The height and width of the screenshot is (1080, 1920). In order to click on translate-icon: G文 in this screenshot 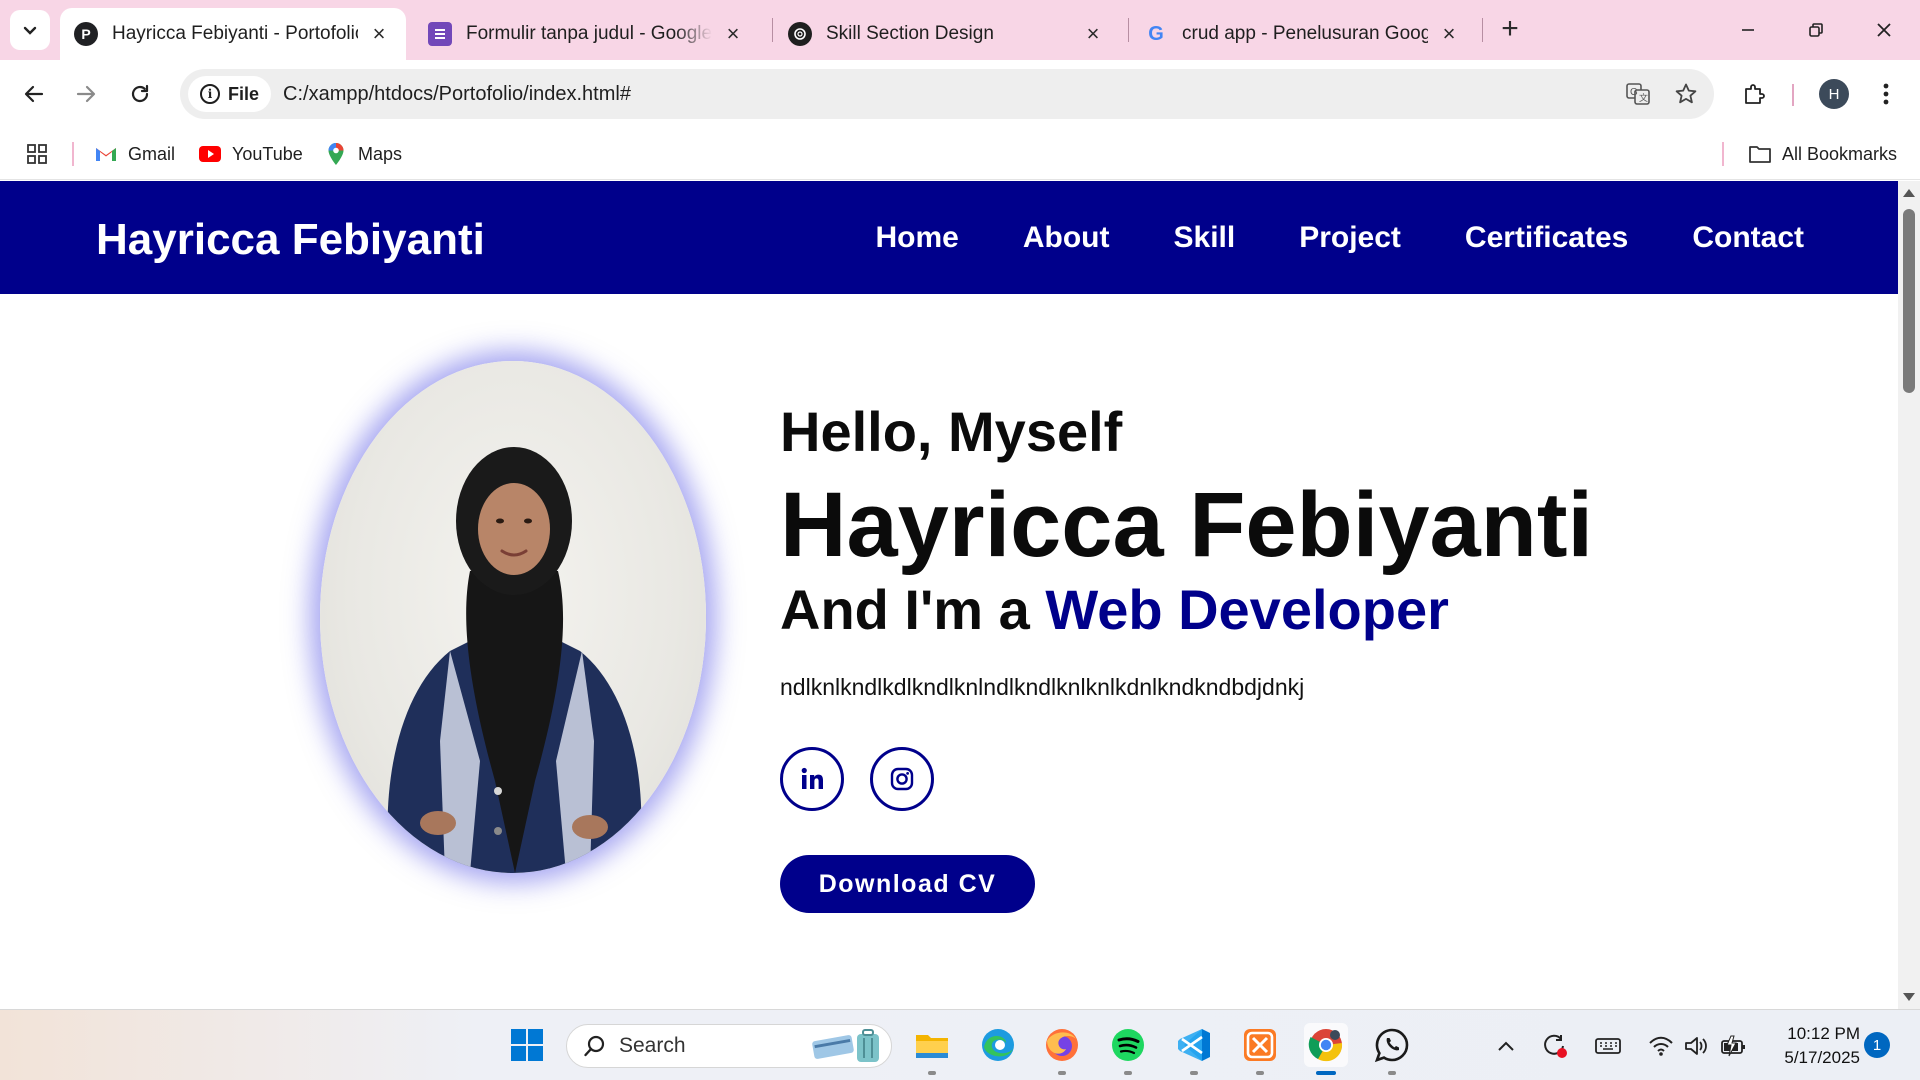, I will do `click(1638, 94)`.